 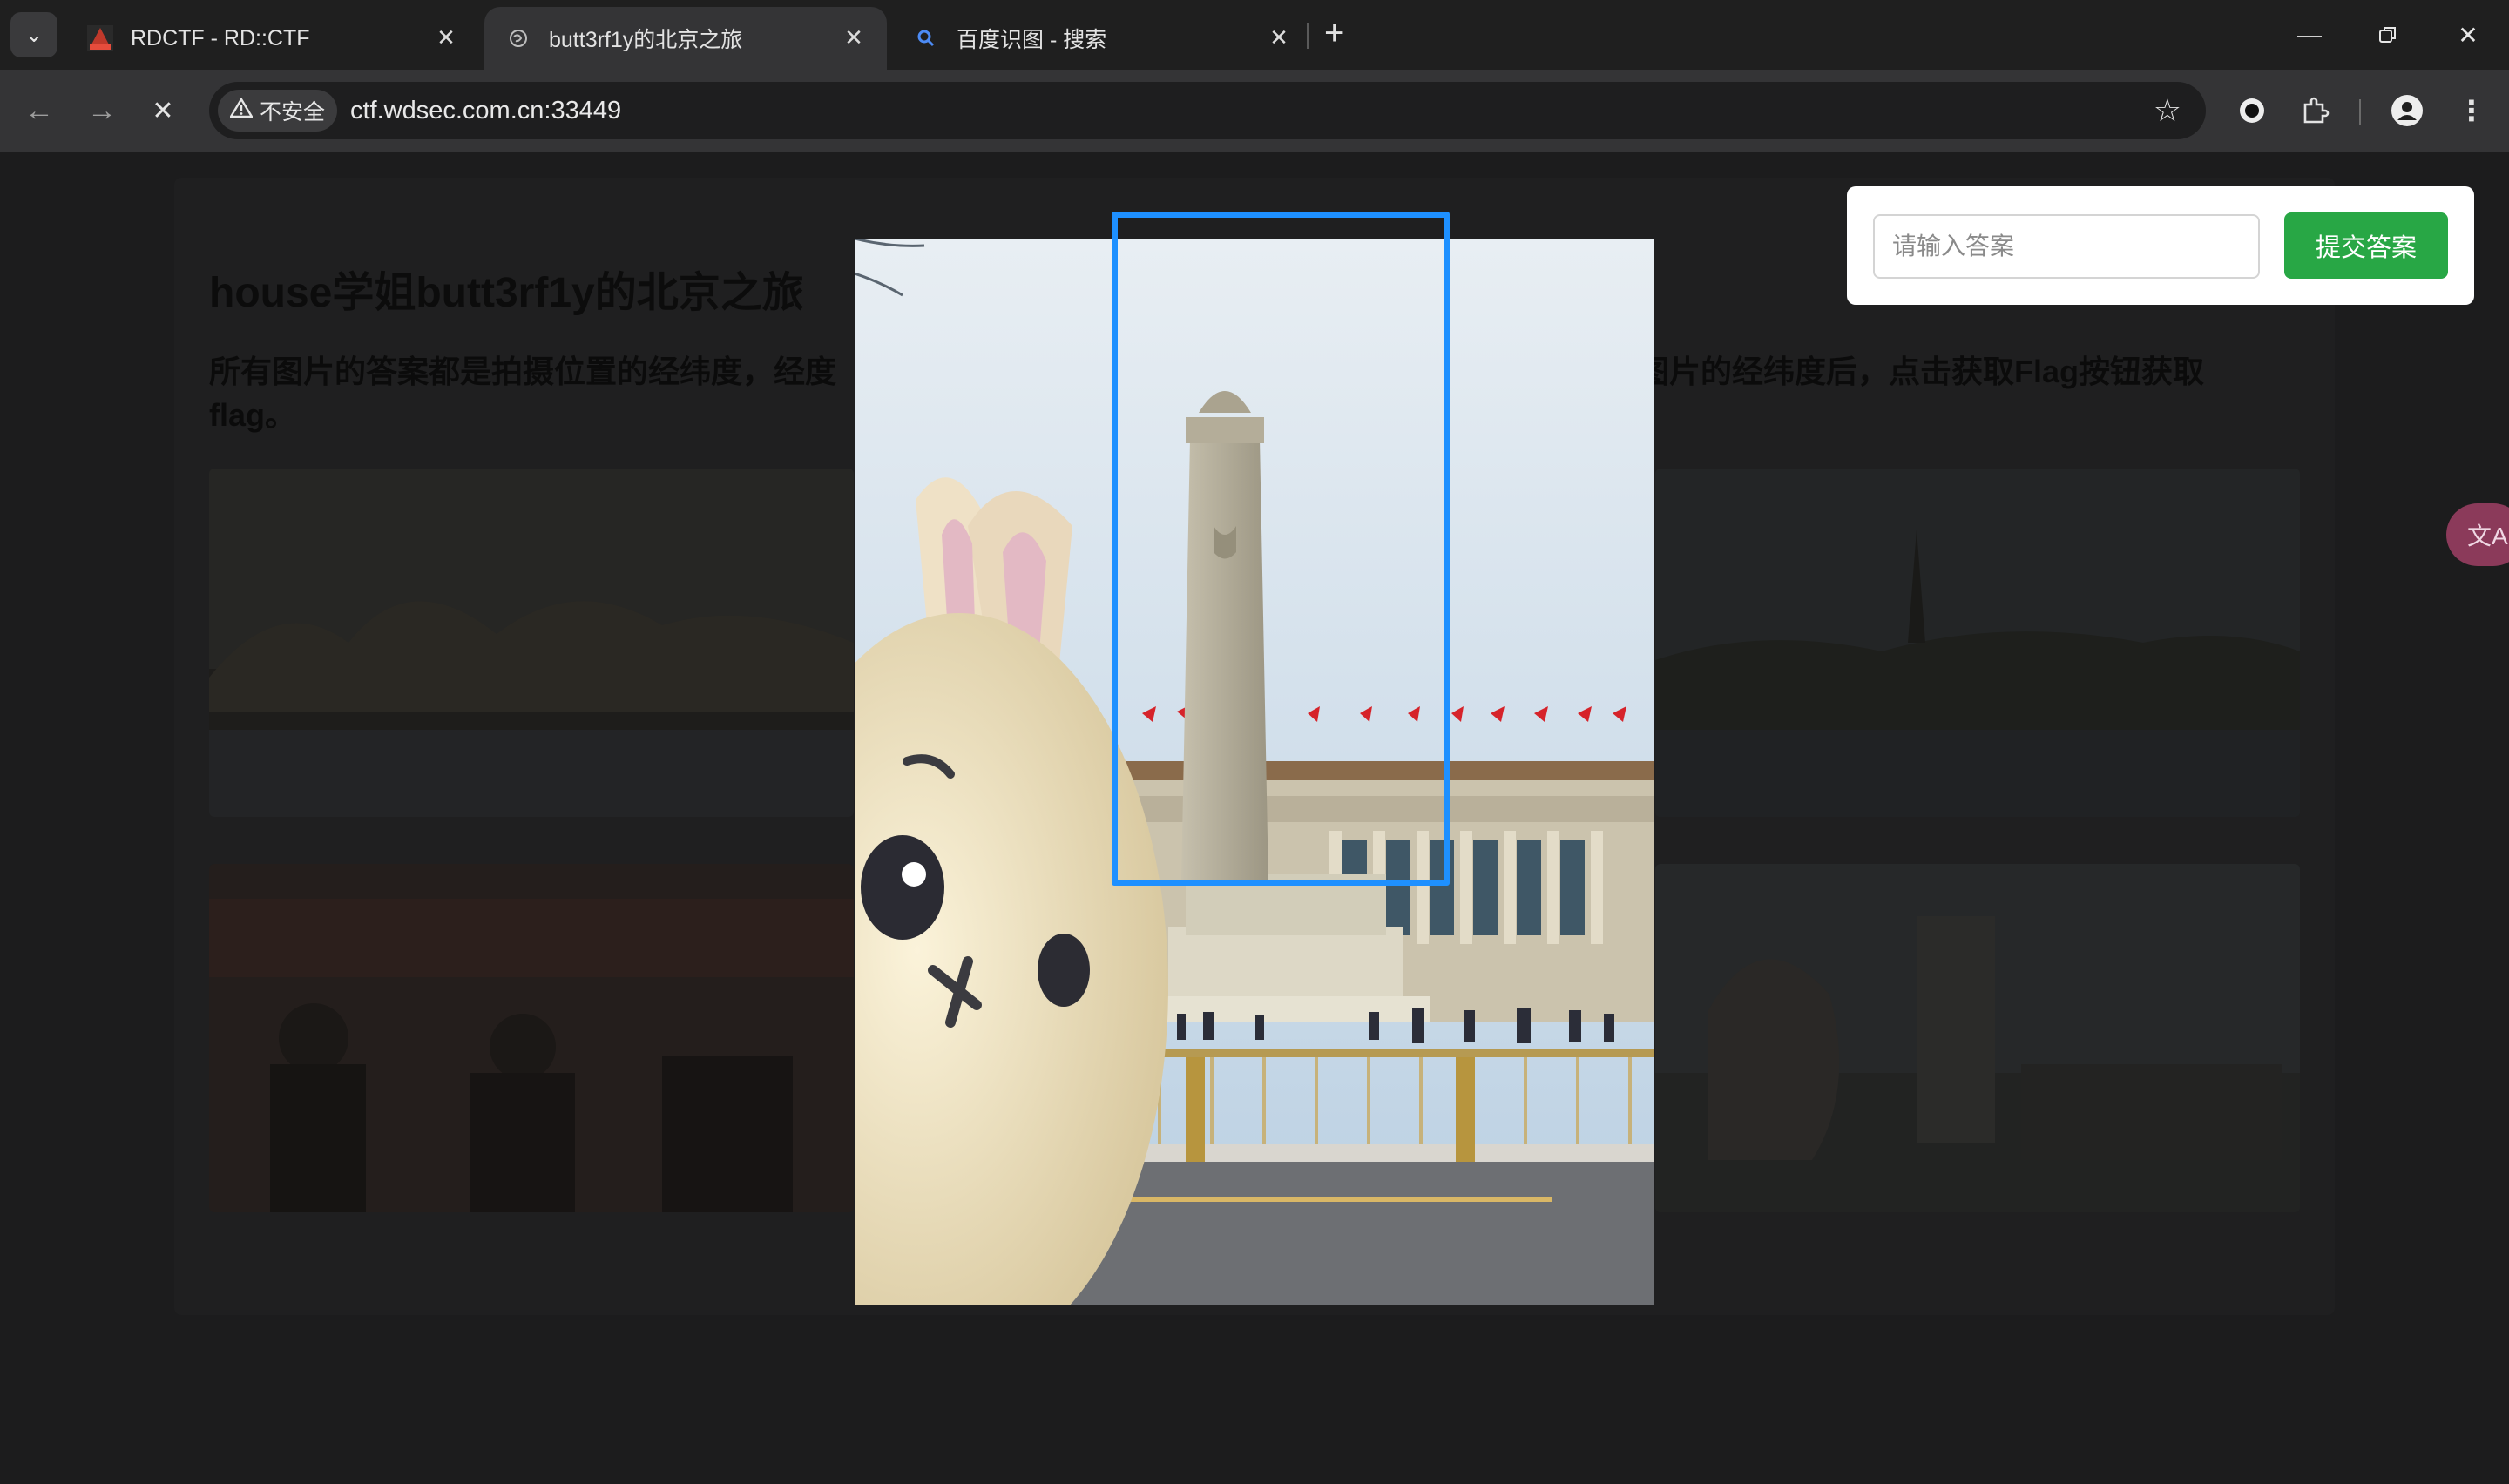 I want to click on minimize-icon: —, so click(x=2309, y=34).